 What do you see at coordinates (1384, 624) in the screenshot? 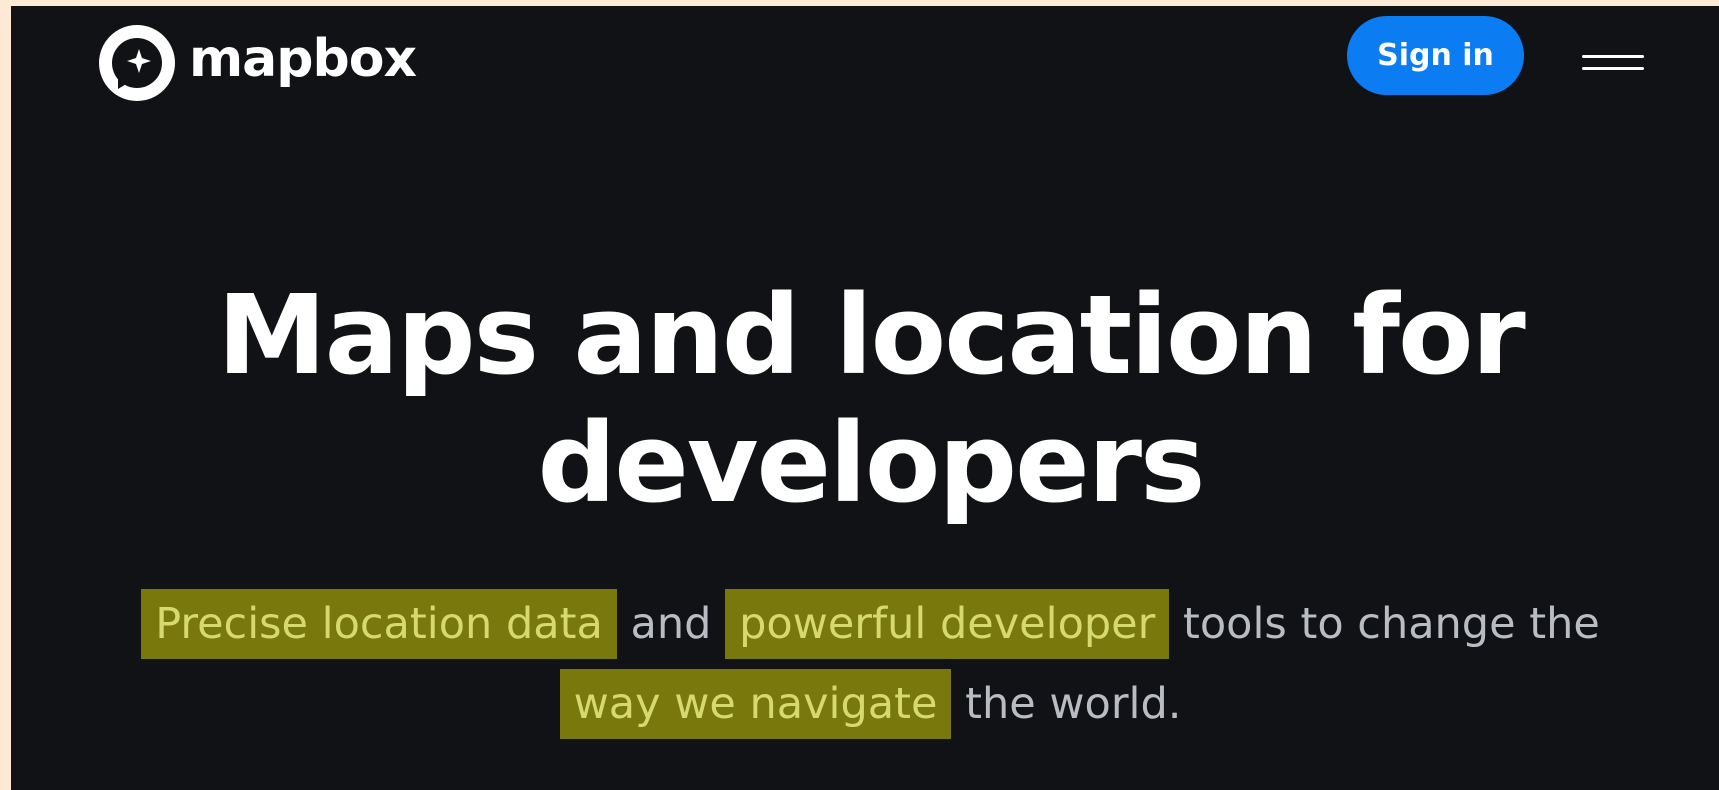
I see `subtitle-text-tools: tools to change the` at bounding box center [1384, 624].